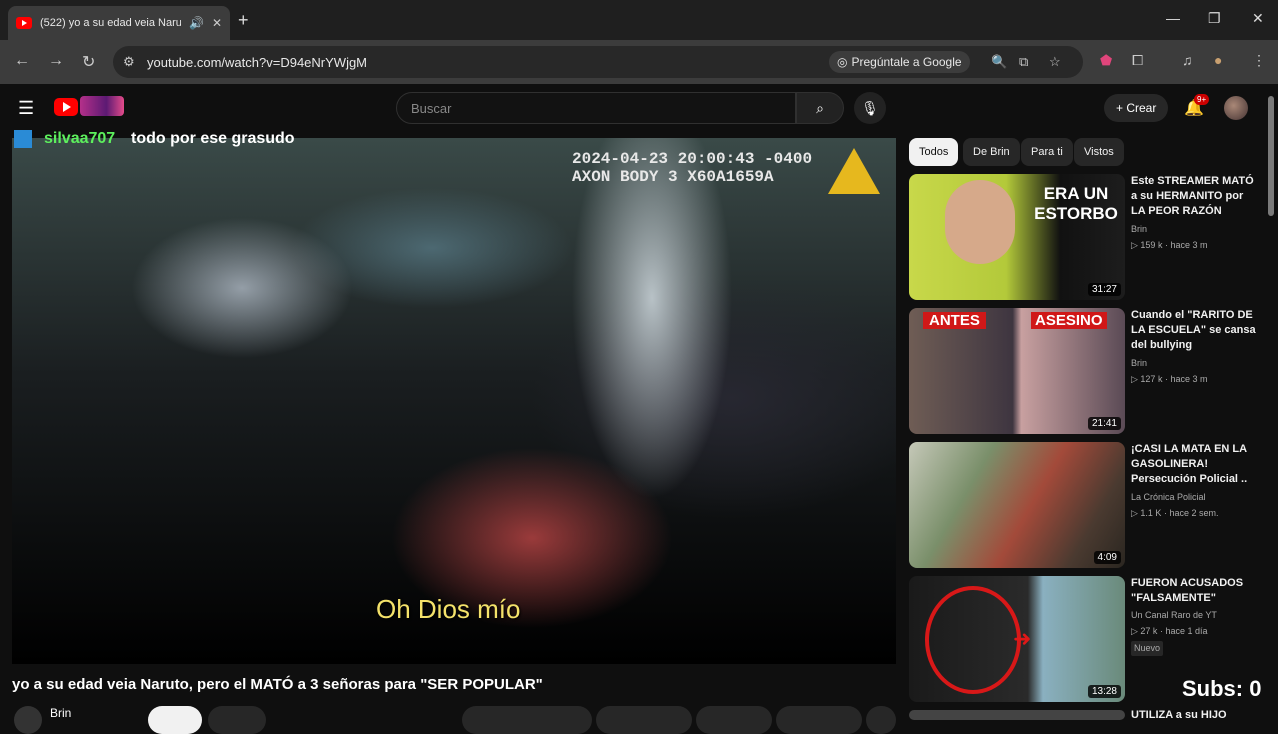  What do you see at coordinates (213, 138) in the screenshot?
I see `chat-message: todo por ese grasudo` at bounding box center [213, 138].